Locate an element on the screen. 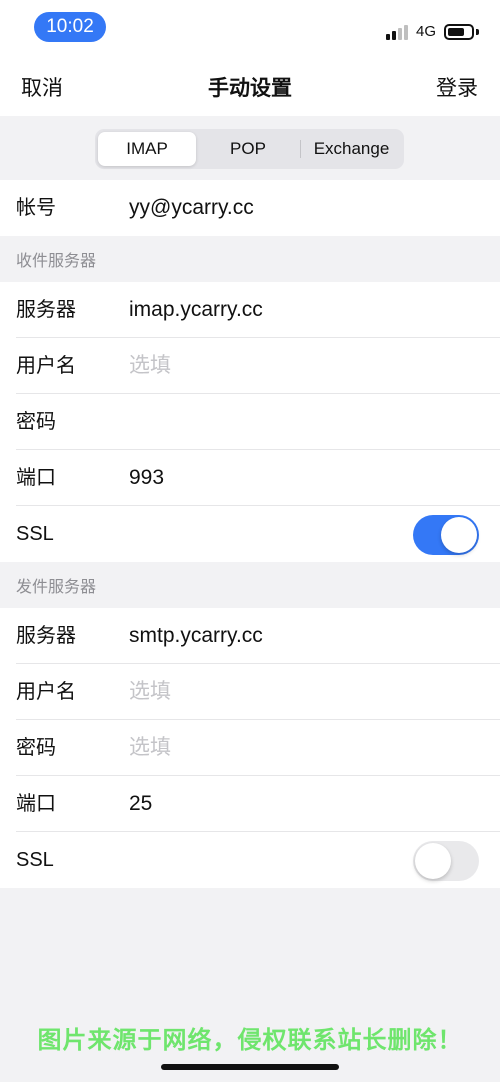 The height and width of the screenshot is (1082, 500). outgoing-password-row: 密码 is located at coordinates (250, 748).